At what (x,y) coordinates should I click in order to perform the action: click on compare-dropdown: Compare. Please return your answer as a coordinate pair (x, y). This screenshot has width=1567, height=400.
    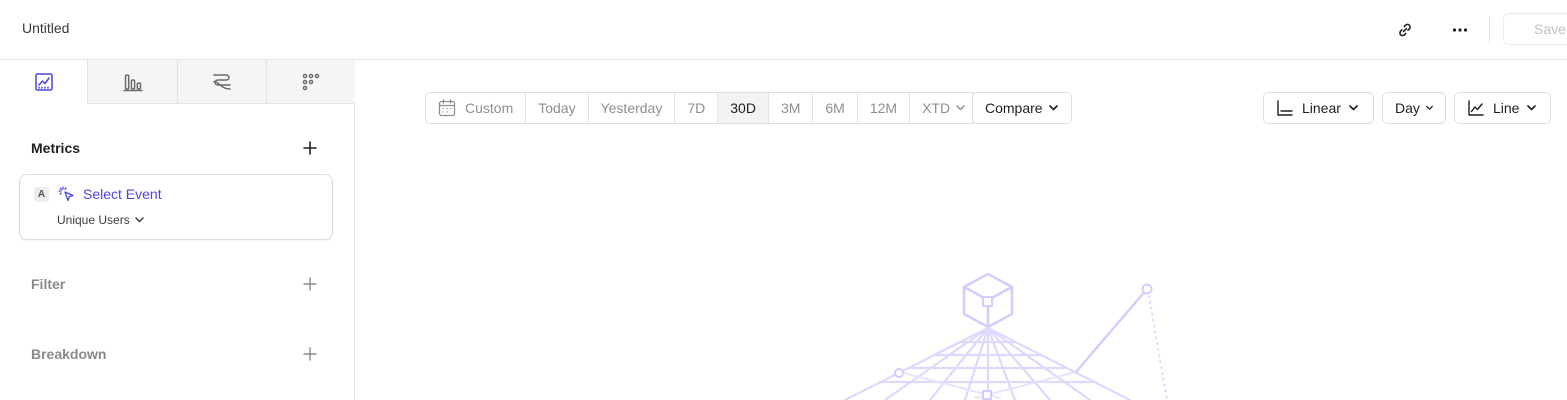
    Looking at the image, I should click on (1022, 108).